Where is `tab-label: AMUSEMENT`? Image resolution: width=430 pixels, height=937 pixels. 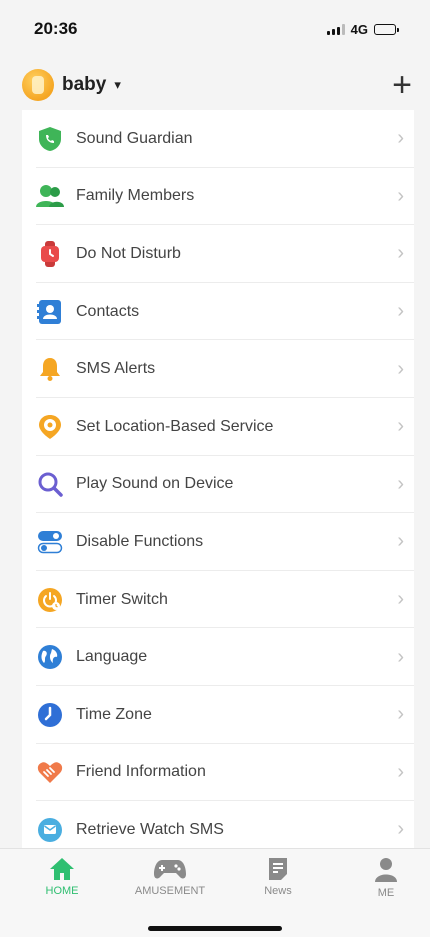
tab-label: AMUSEMENT is located at coordinates (170, 891).